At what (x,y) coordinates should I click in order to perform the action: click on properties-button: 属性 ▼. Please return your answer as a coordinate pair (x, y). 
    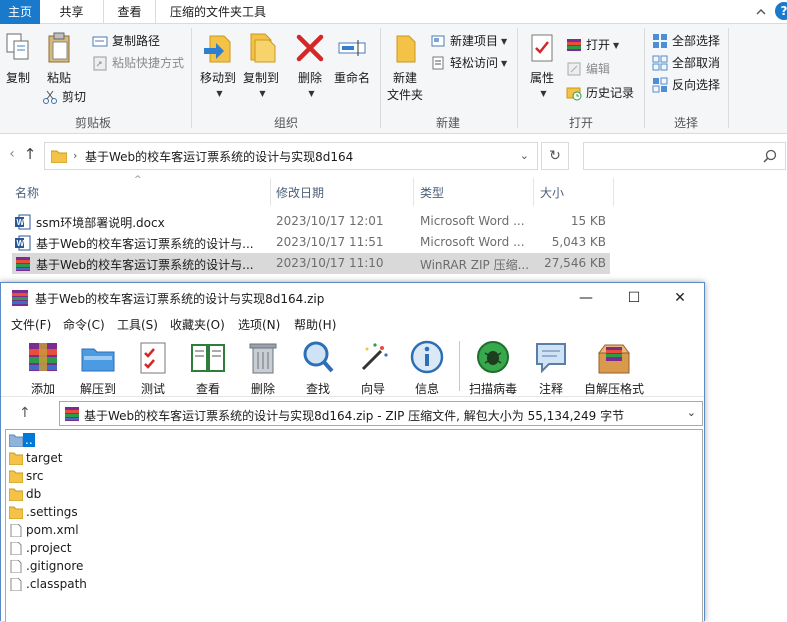
    Looking at the image, I should click on (542, 66).